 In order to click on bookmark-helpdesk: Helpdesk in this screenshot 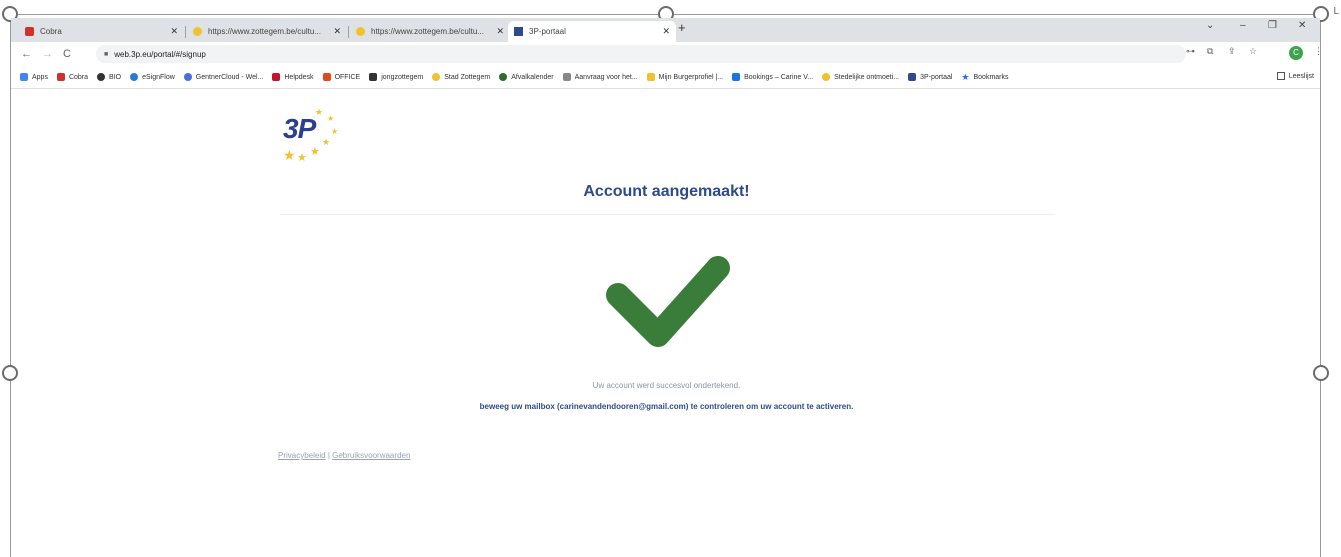, I will do `click(293, 77)`.